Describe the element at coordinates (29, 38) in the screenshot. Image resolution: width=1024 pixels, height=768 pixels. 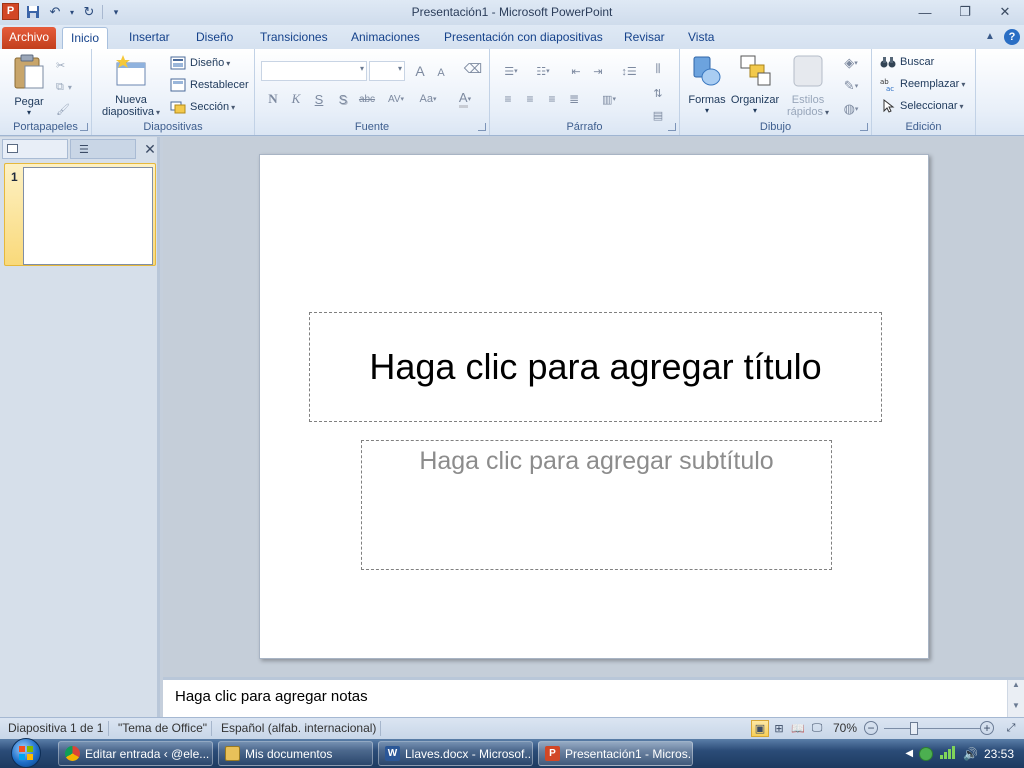
I see `tab-file: Archivo` at that location.